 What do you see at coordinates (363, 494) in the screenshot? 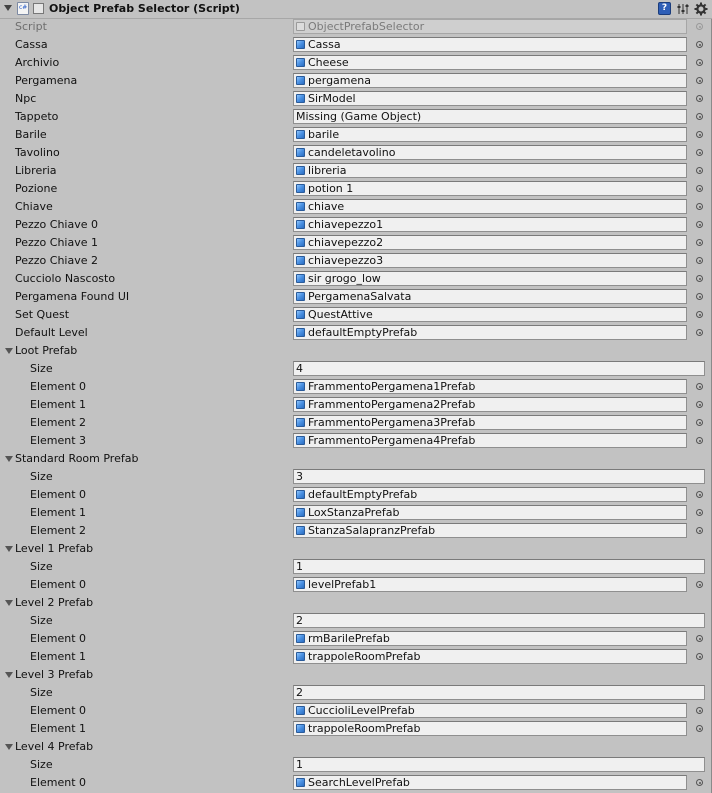
I see `object-field-value: defaultEmptyPrefab` at bounding box center [363, 494].